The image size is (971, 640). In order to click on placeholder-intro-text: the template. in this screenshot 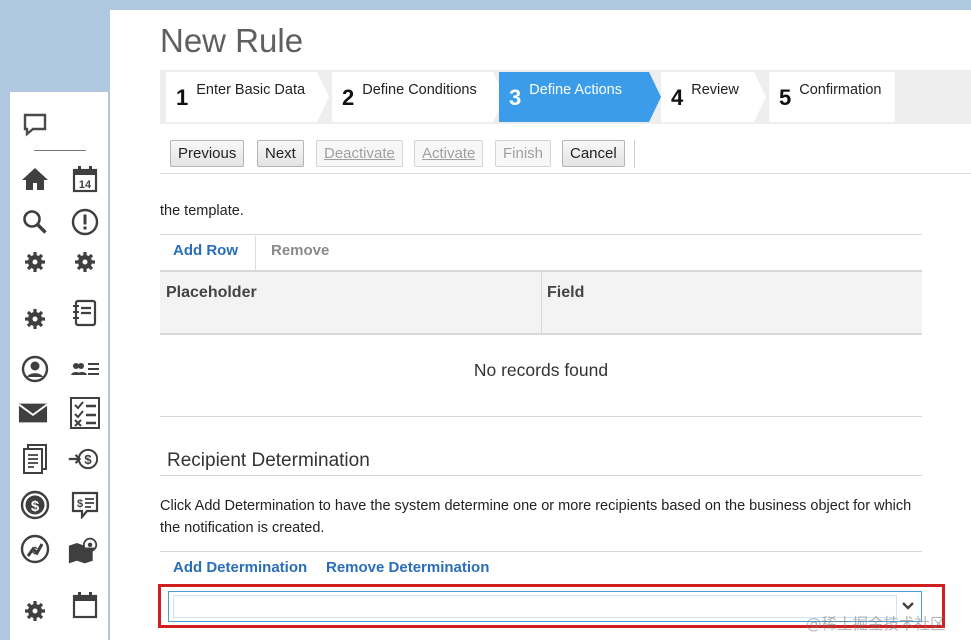, I will do `click(202, 211)`.